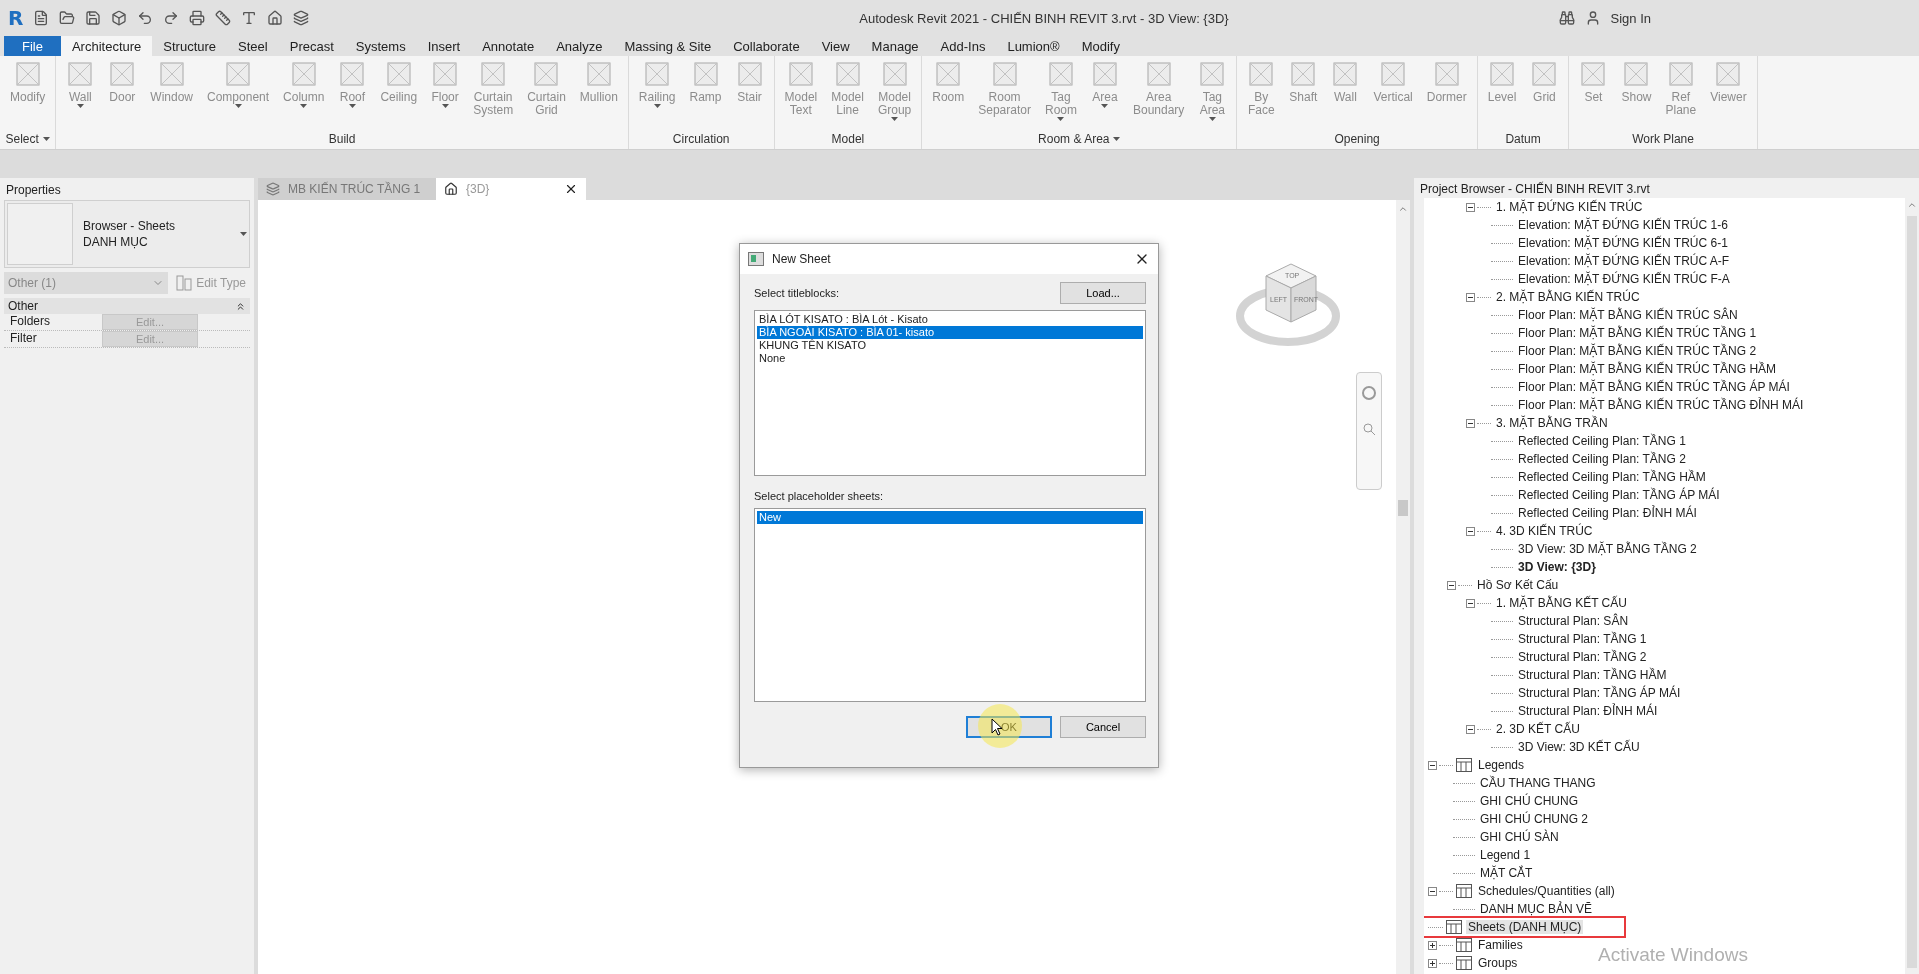  What do you see at coordinates (895, 46) in the screenshot?
I see `ribbon-tab: Manage` at bounding box center [895, 46].